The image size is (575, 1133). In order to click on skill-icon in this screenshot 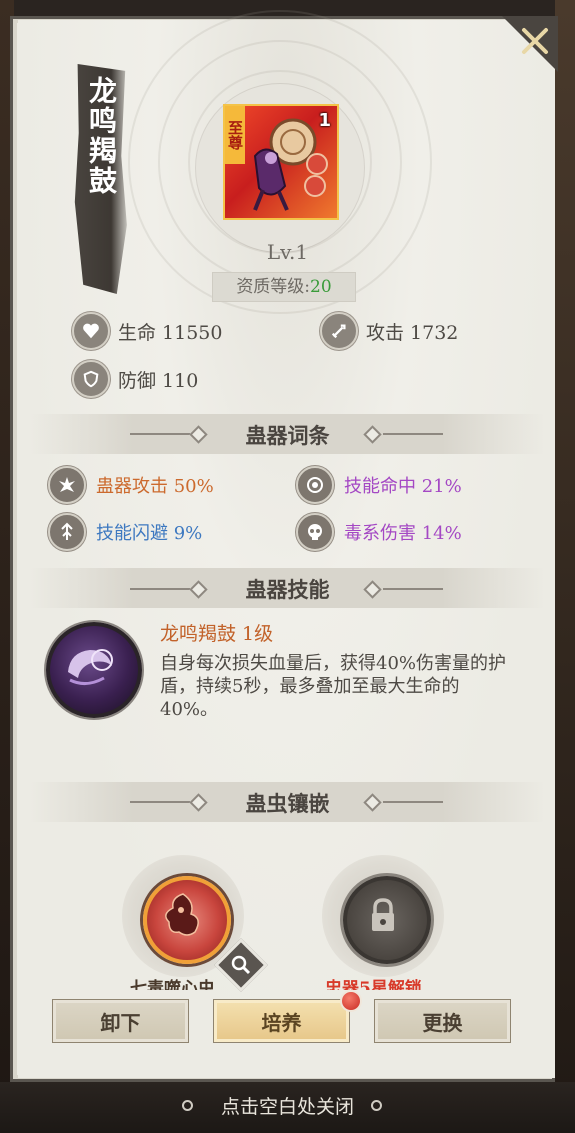, I will do `click(94, 670)`.